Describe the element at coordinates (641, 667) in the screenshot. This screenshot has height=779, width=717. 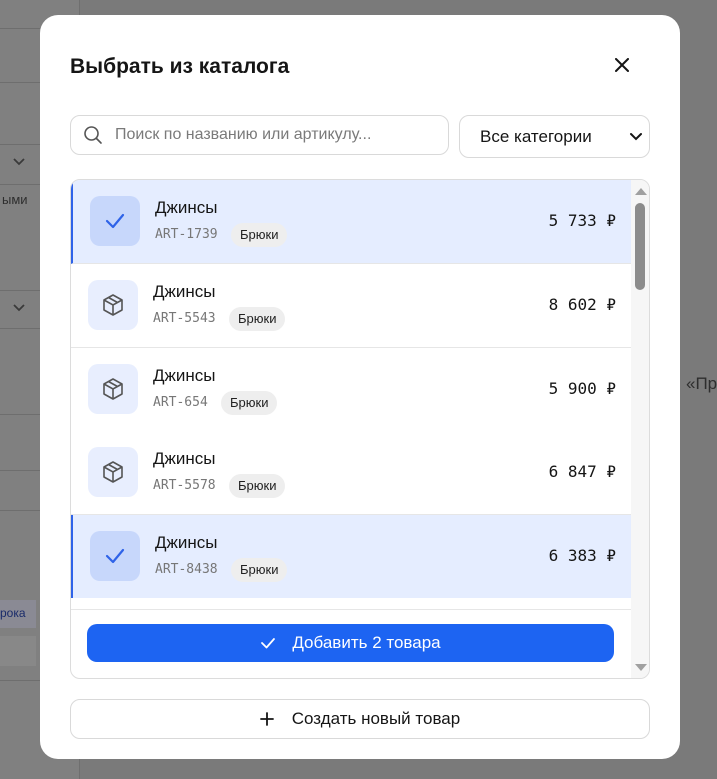
I see `scroll-down-arrow-icon` at that location.